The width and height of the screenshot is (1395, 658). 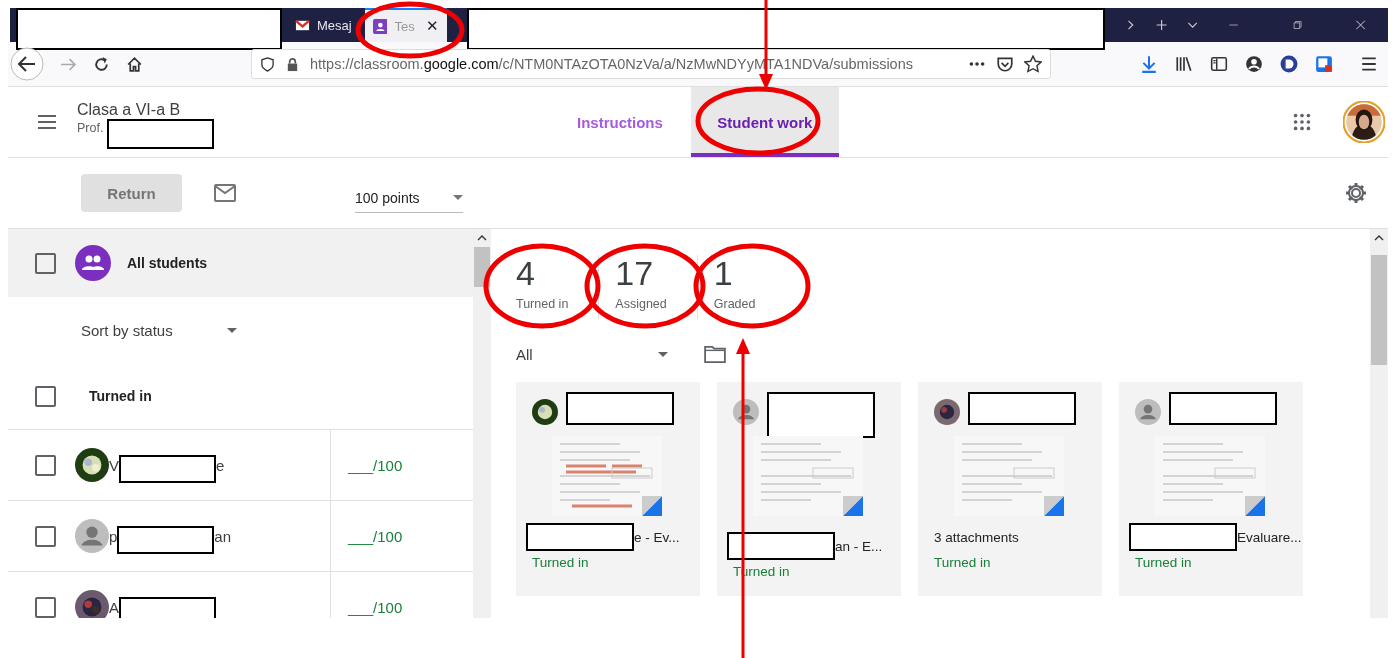 I want to click on reload-icon, so click(x=101, y=64).